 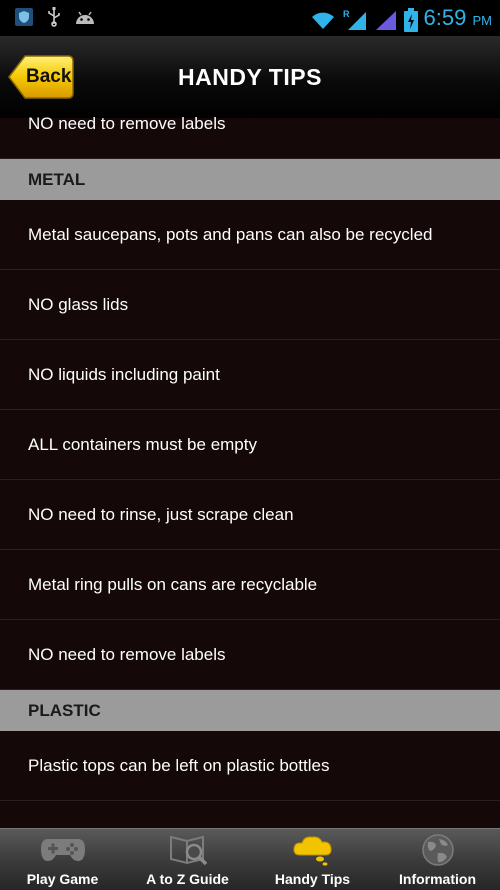 I want to click on signal-icon, so click(x=385, y=20).